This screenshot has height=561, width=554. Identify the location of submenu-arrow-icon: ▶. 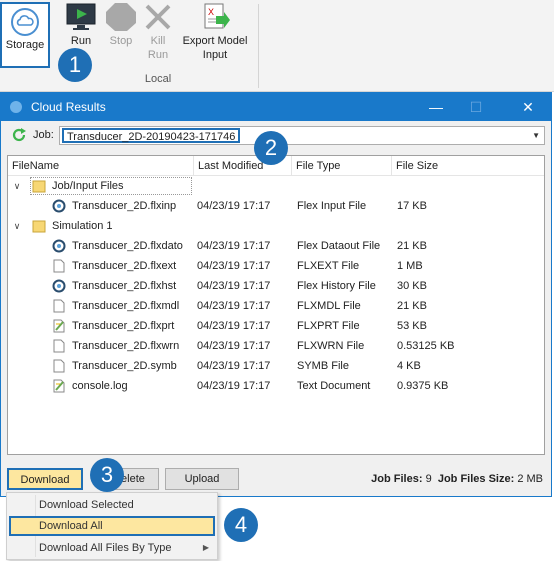
(205, 547).